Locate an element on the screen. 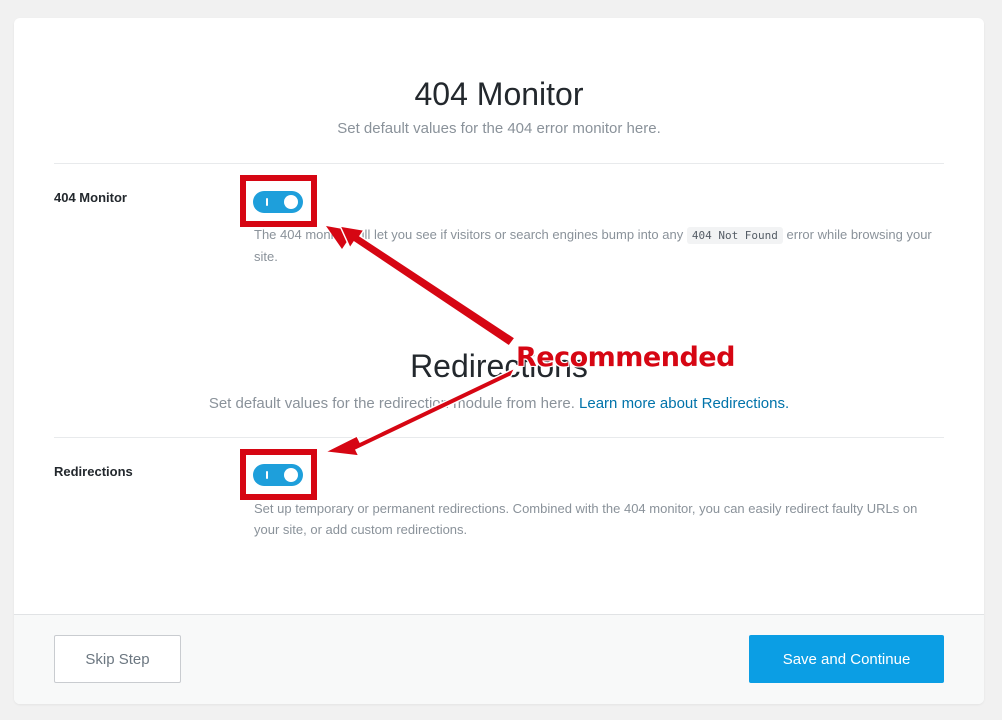 This screenshot has height=720, width=1002. monitor-field-label: 404 Monitor is located at coordinates (90, 197).